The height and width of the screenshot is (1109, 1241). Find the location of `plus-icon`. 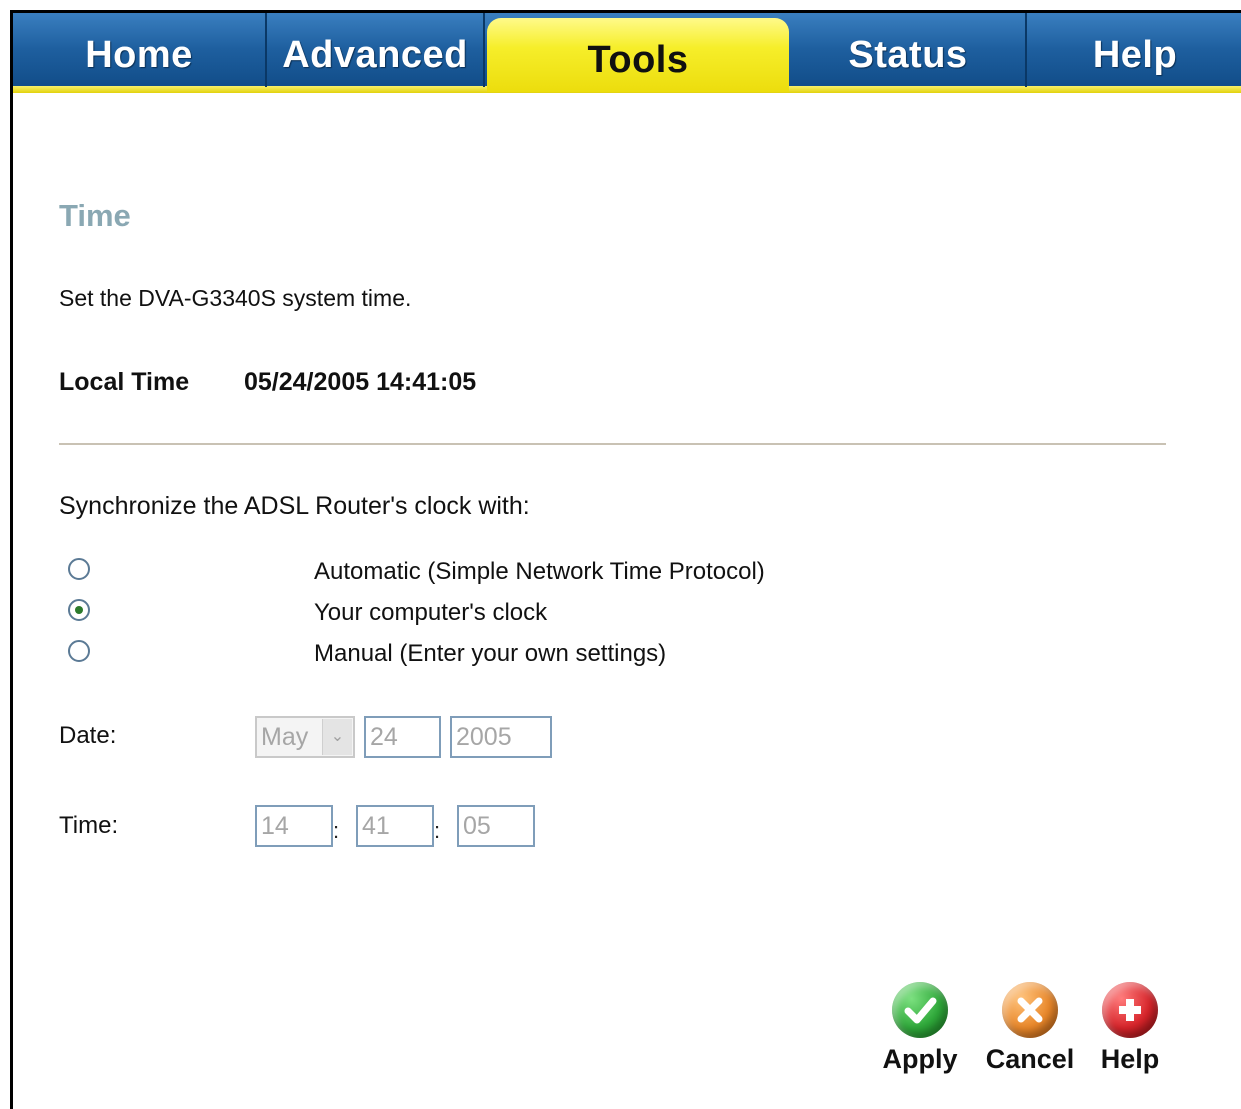

plus-icon is located at coordinates (1130, 1010).